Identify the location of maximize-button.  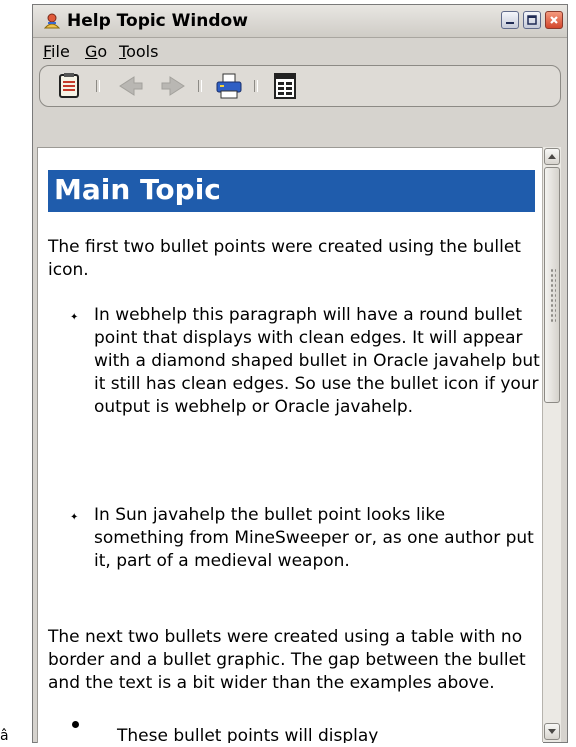
(532, 20).